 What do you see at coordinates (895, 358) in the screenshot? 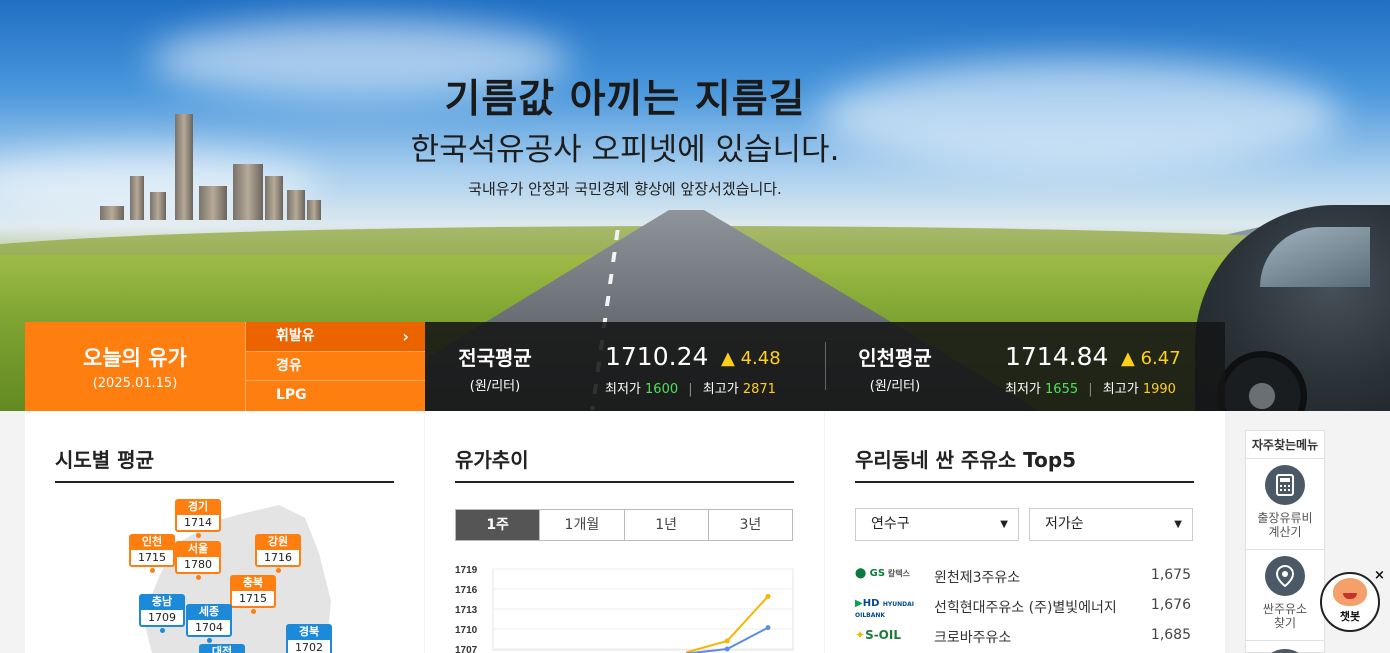
I see `incheon-label: 인천평균` at bounding box center [895, 358].